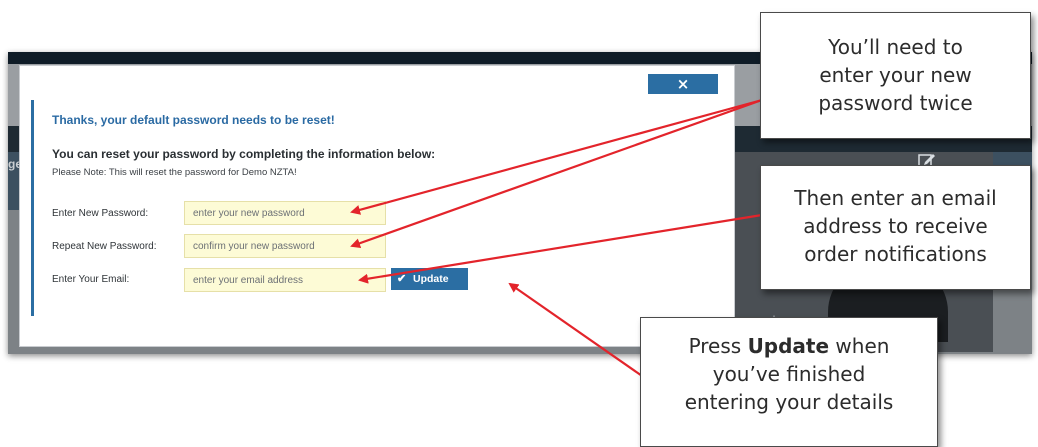 The width and height of the screenshot is (1038, 447). What do you see at coordinates (285, 213) in the screenshot?
I see `new-password-input` at bounding box center [285, 213].